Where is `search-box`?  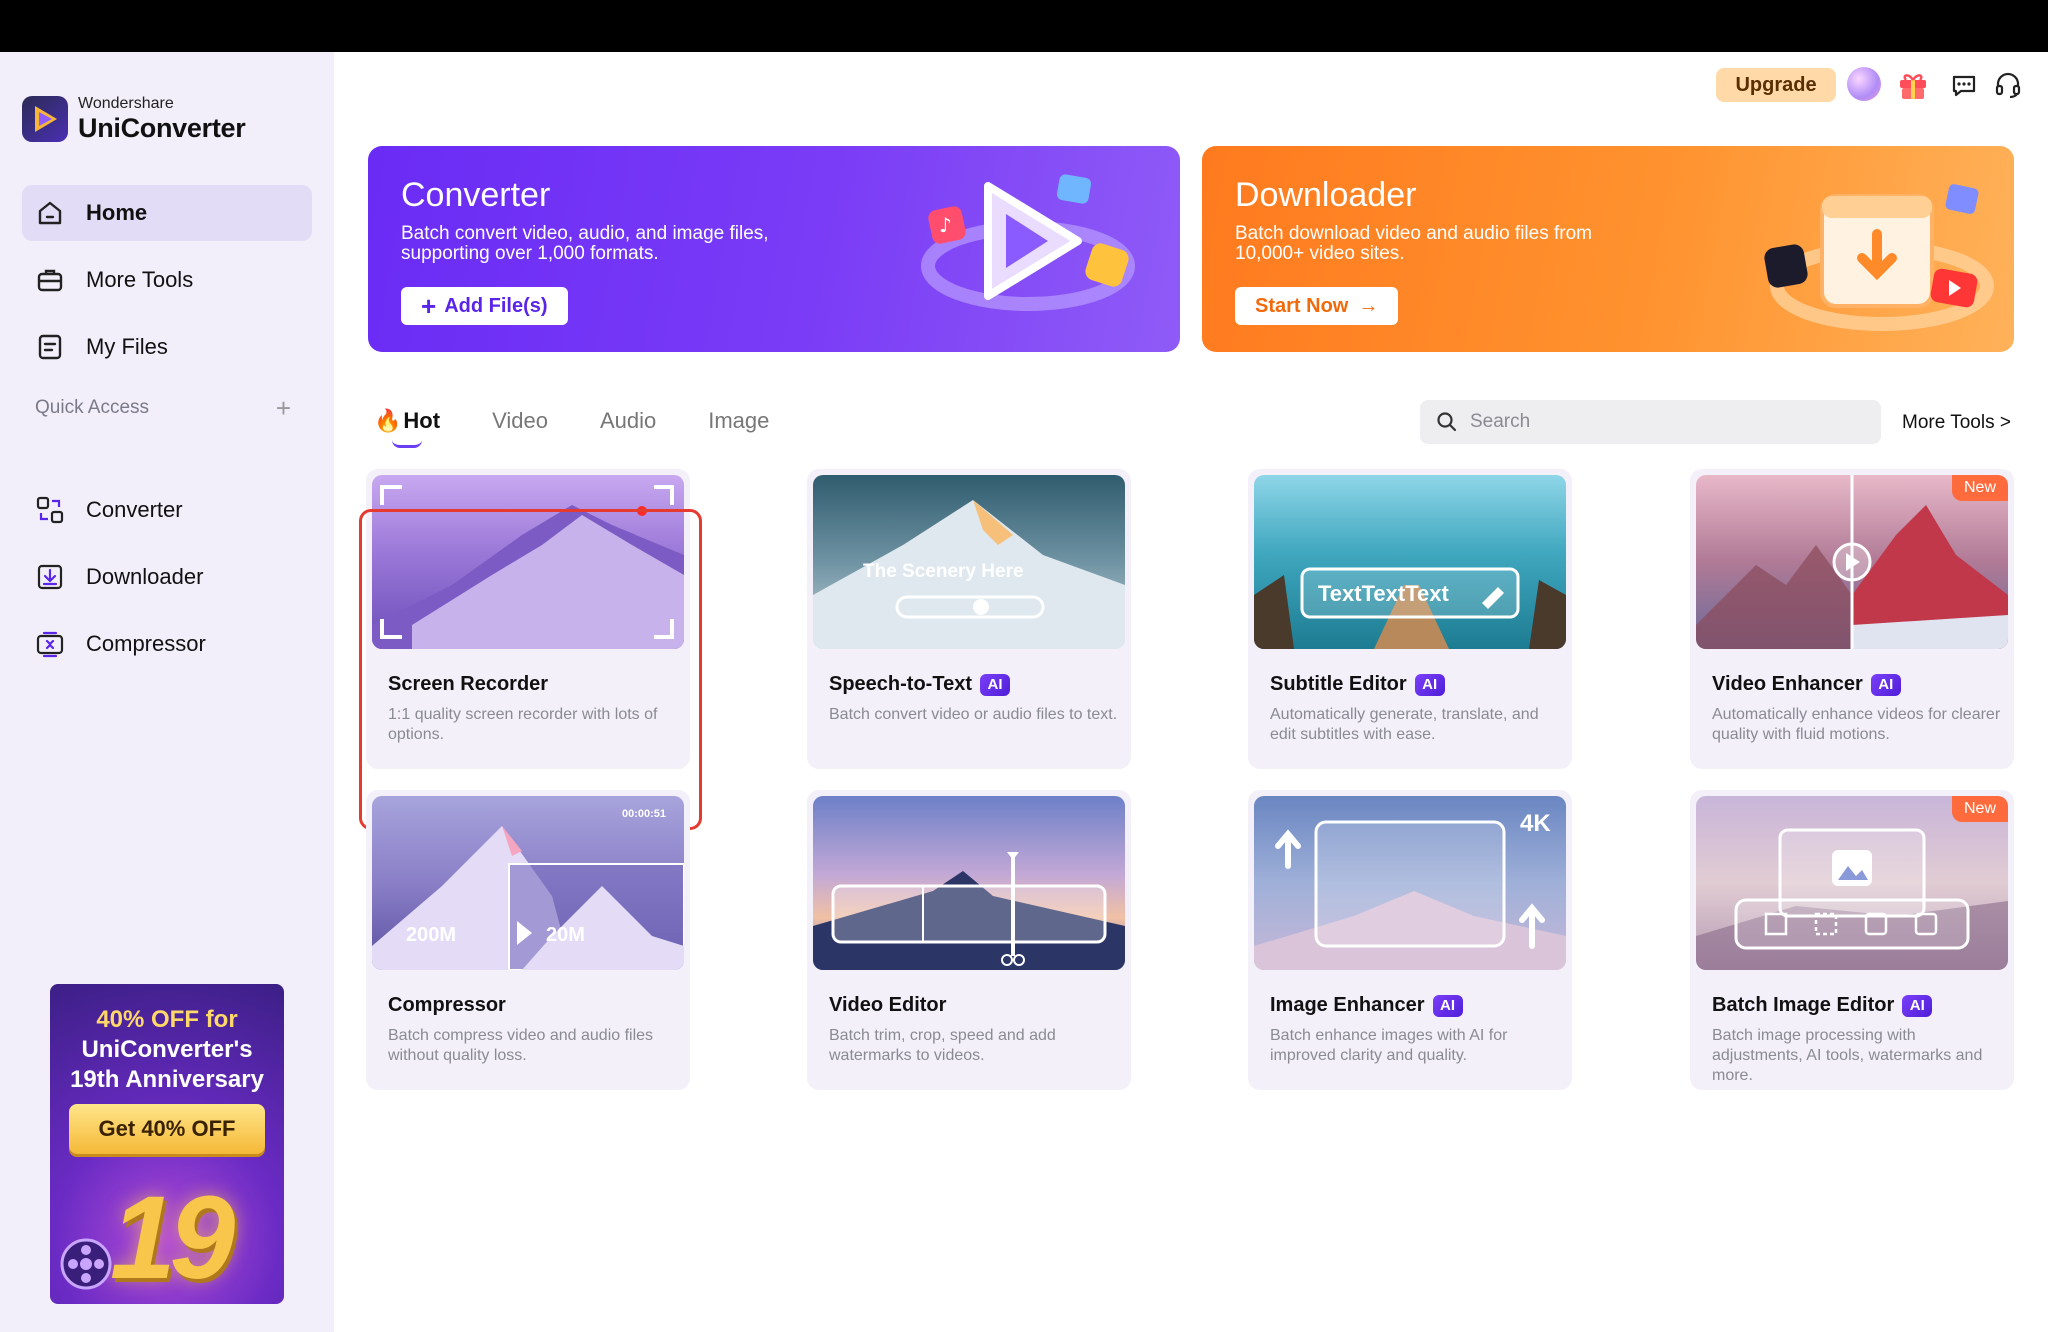
search-box is located at coordinates (1650, 422).